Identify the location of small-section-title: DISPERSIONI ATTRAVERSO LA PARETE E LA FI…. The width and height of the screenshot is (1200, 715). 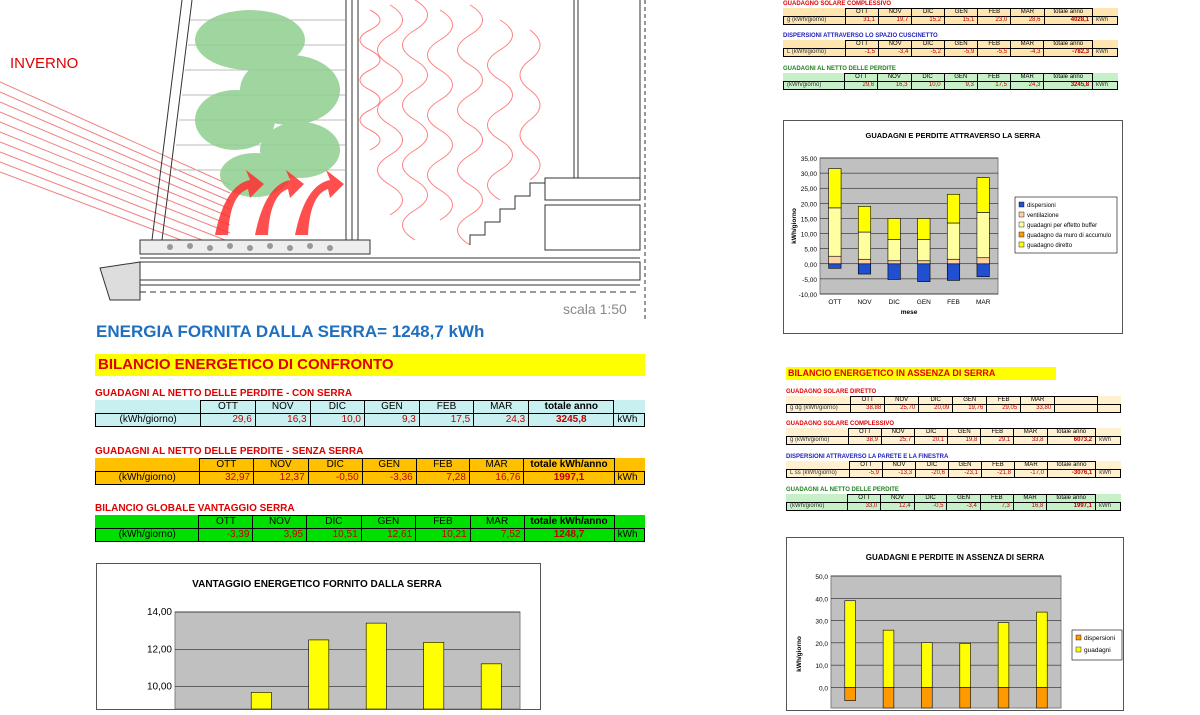
(867, 457).